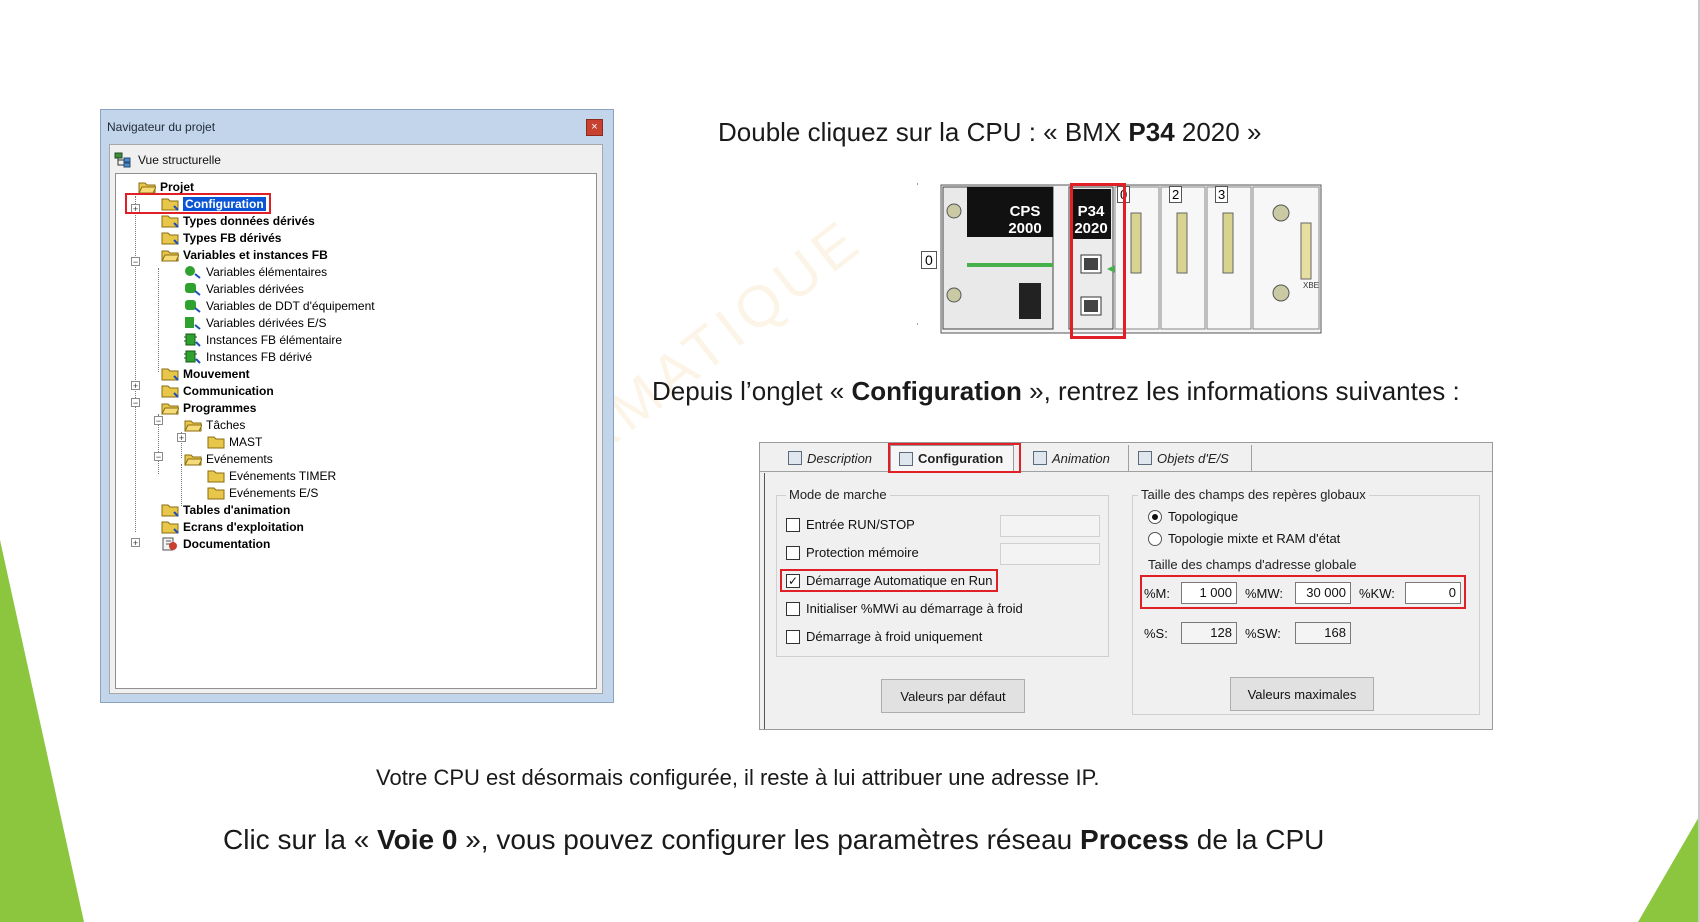  I want to click on run-stop-option: Entrée RUN/STOP, so click(850, 524).